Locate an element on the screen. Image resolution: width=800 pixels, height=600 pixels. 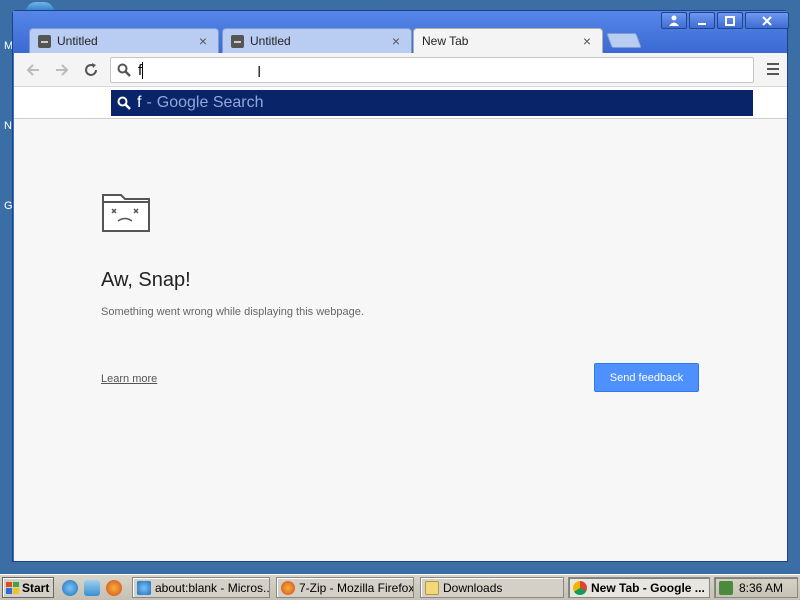
forward-button is located at coordinates (62, 70).